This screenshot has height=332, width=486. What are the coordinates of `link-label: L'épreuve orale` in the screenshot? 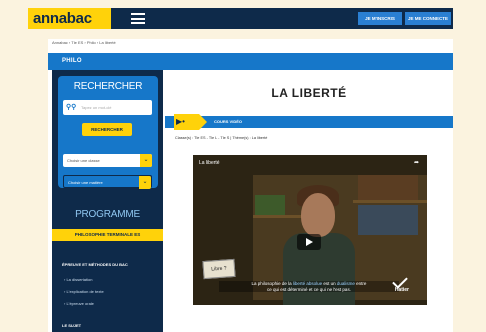 It's located at (80, 303).